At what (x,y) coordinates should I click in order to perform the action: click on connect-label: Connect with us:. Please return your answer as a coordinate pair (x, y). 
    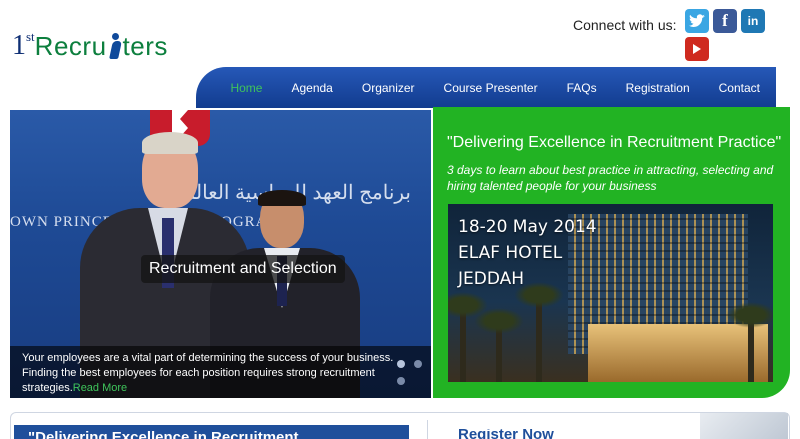
    Looking at the image, I should click on (625, 25).